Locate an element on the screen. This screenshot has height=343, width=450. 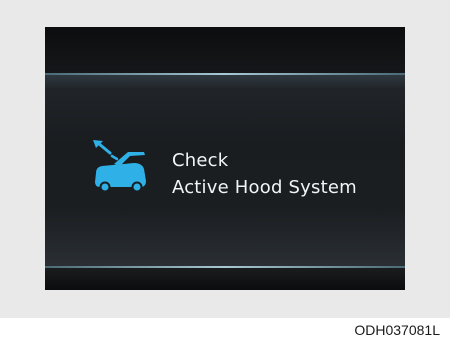
figure-code: ODH037081L is located at coordinates (397, 330).